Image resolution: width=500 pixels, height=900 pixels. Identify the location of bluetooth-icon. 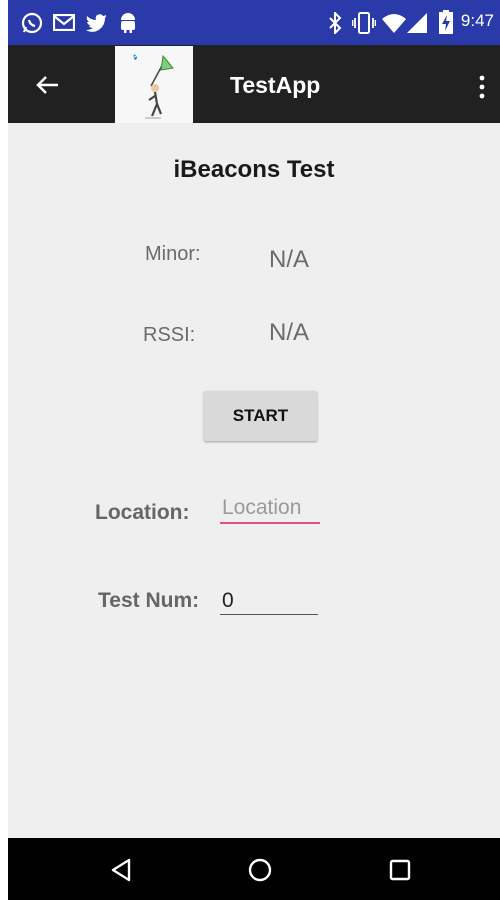
(335, 23).